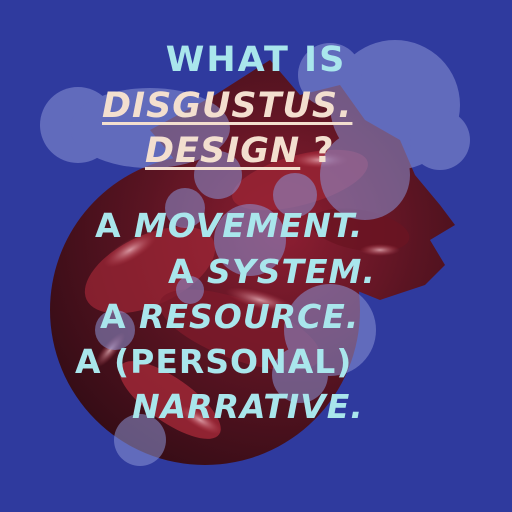  Describe the element at coordinates (233, 361) in the screenshot. I see `answer-word: (PERSONAL)` at that location.